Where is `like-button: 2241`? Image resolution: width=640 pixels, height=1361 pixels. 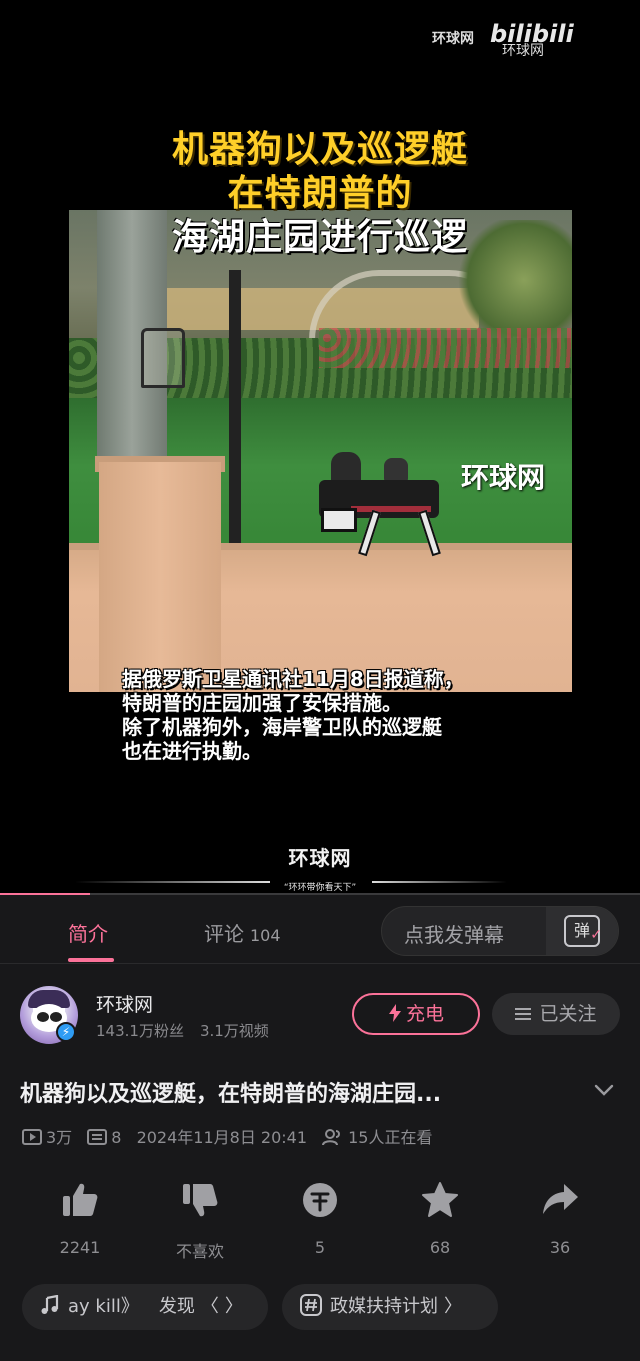
like-button: 2241 is located at coordinates (80, 1218).